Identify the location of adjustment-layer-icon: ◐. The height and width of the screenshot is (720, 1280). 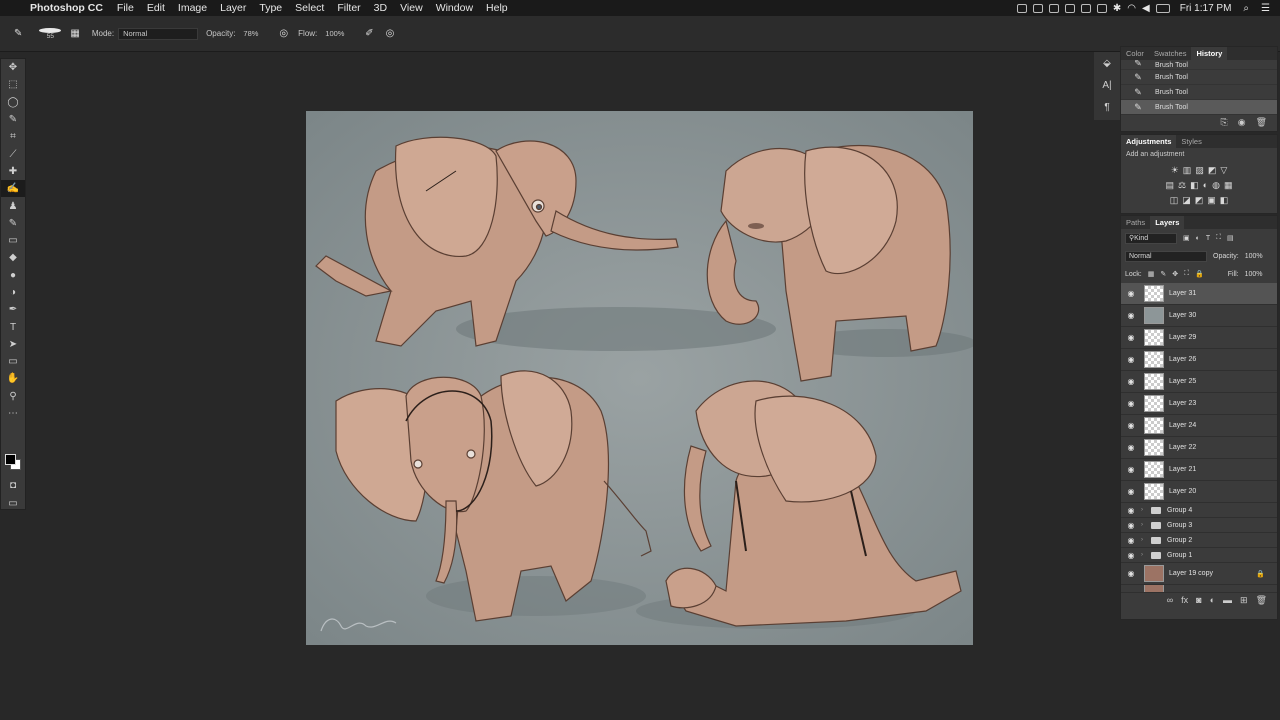
(1212, 600).